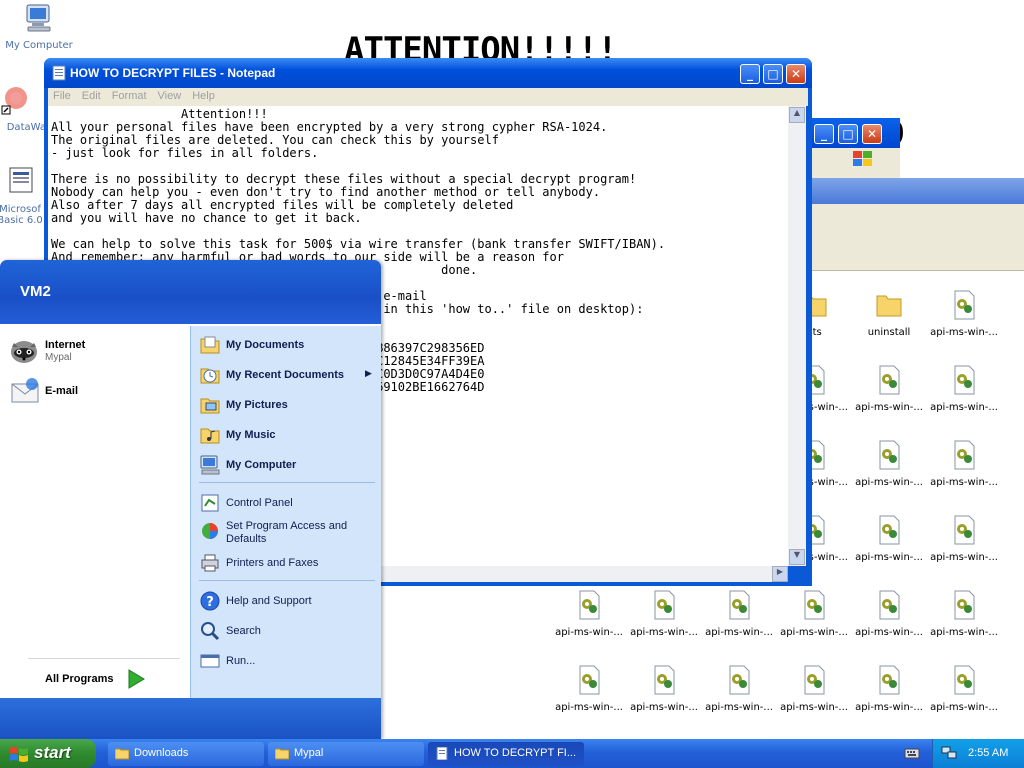 The image size is (1024, 768). Describe the element at coordinates (204, 95) in the screenshot. I see `menu-help: Help` at that location.